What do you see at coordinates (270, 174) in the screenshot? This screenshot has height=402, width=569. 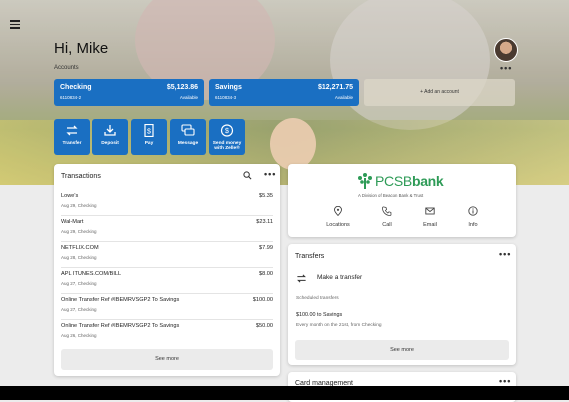 I see `transactions-more-icon: •••` at bounding box center [270, 174].